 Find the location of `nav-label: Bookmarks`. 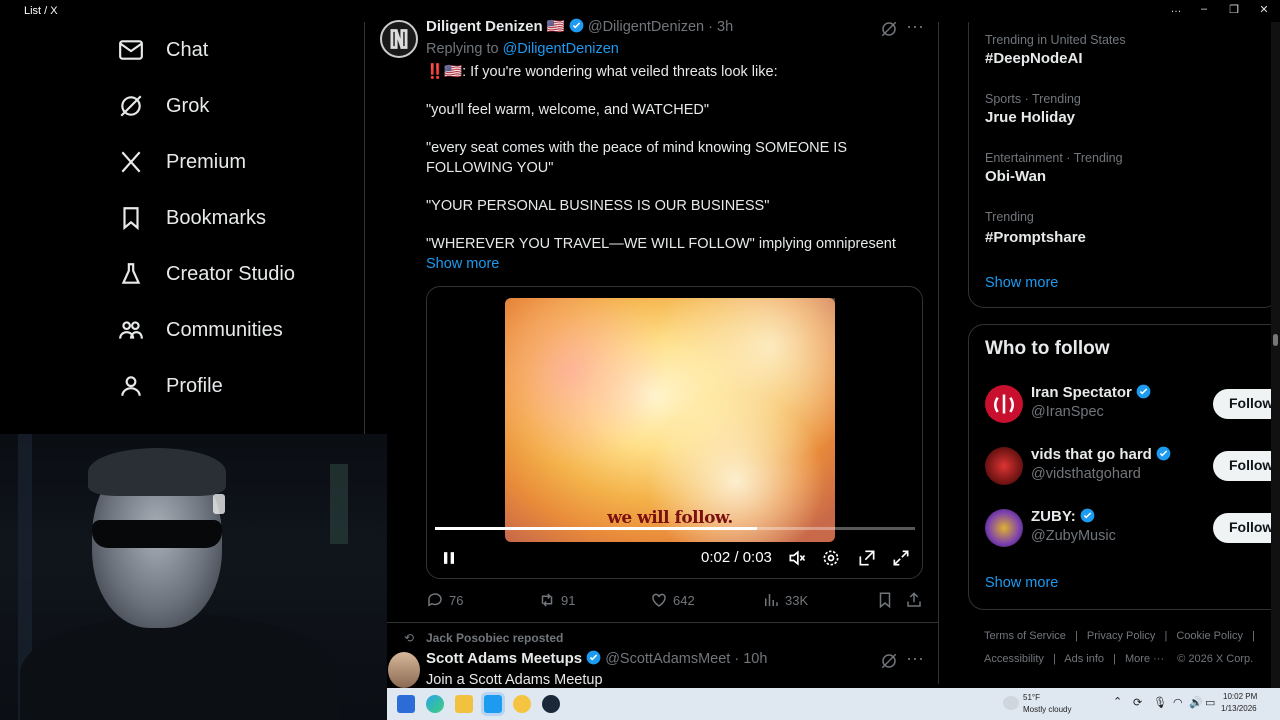

nav-label: Bookmarks is located at coordinates (216, 217).